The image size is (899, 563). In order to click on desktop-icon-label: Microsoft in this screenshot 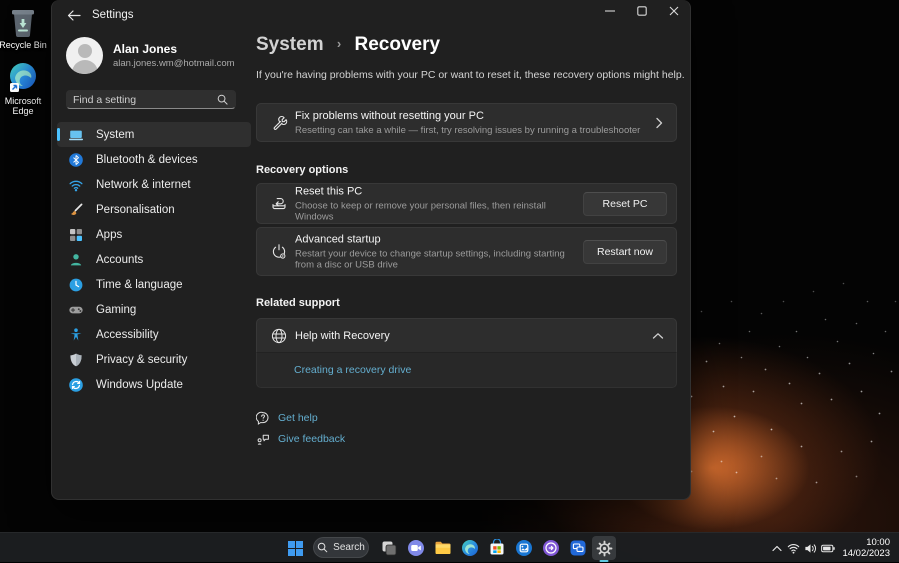, I will do `click(23, 101)`.